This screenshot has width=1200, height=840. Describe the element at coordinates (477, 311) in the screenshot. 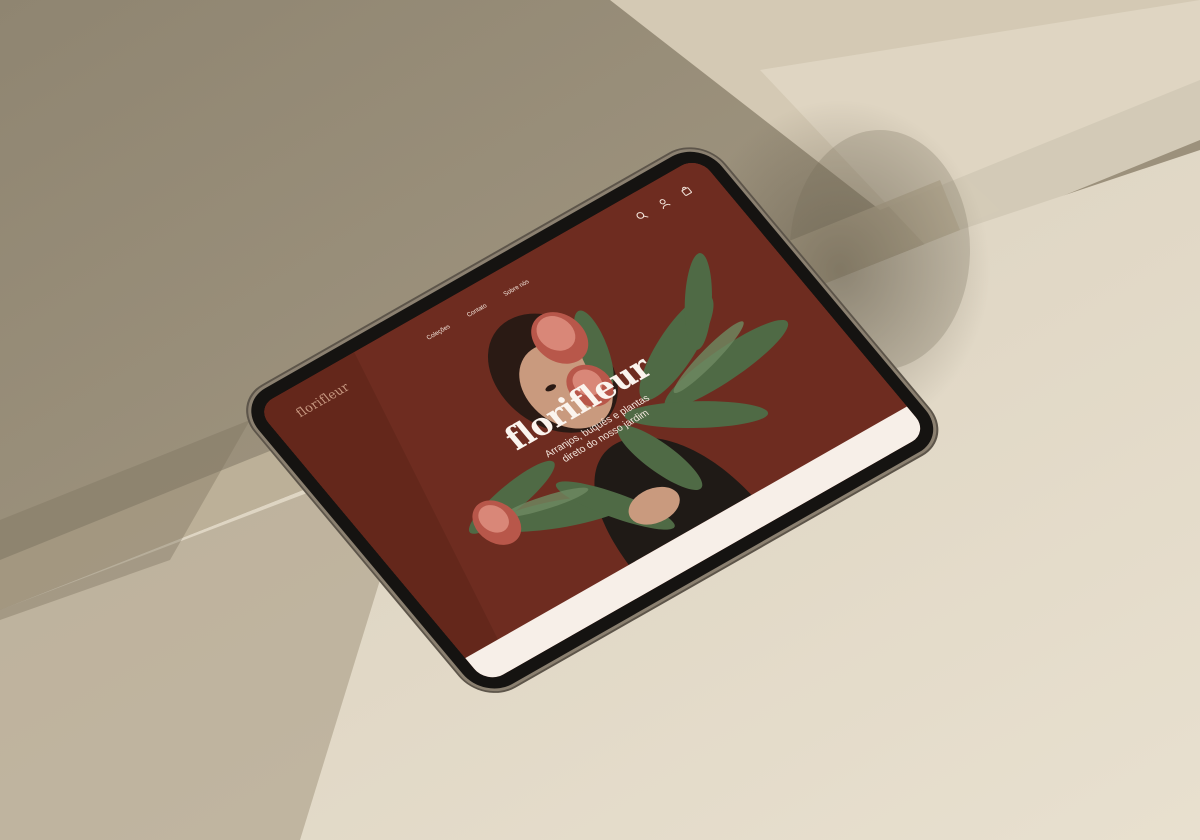

I see `nav-link-contato: Contato` at that location.